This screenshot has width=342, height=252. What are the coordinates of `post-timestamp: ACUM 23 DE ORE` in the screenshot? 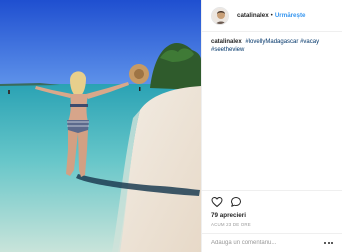 It's located at (231, 224).